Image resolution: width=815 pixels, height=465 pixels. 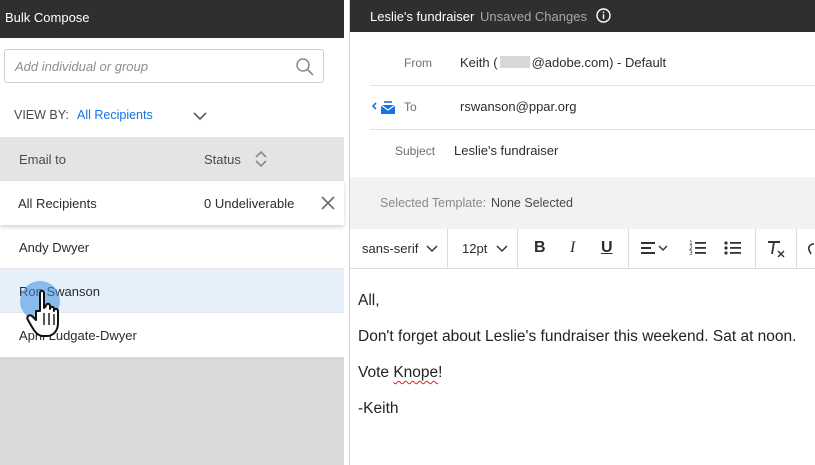 What do you see at coordinates (810, 249) in the screenshot?
I see `link-icon` at bounding box center [810, 249].